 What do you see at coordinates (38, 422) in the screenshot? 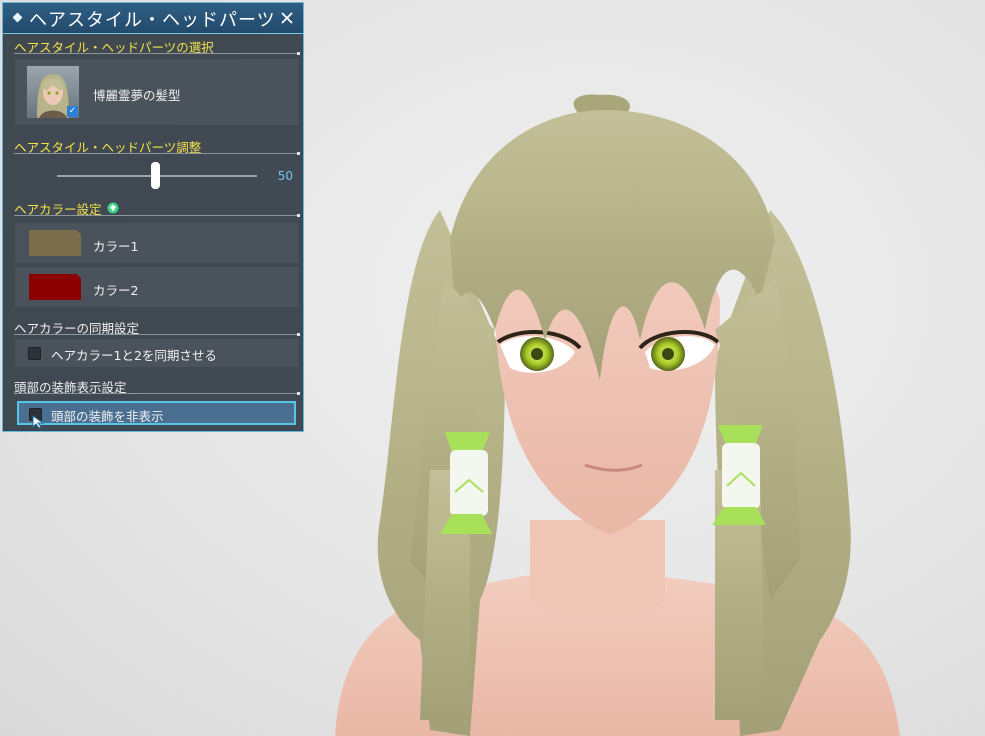
I see `cursor-icon` at bounding box center [38, 422].